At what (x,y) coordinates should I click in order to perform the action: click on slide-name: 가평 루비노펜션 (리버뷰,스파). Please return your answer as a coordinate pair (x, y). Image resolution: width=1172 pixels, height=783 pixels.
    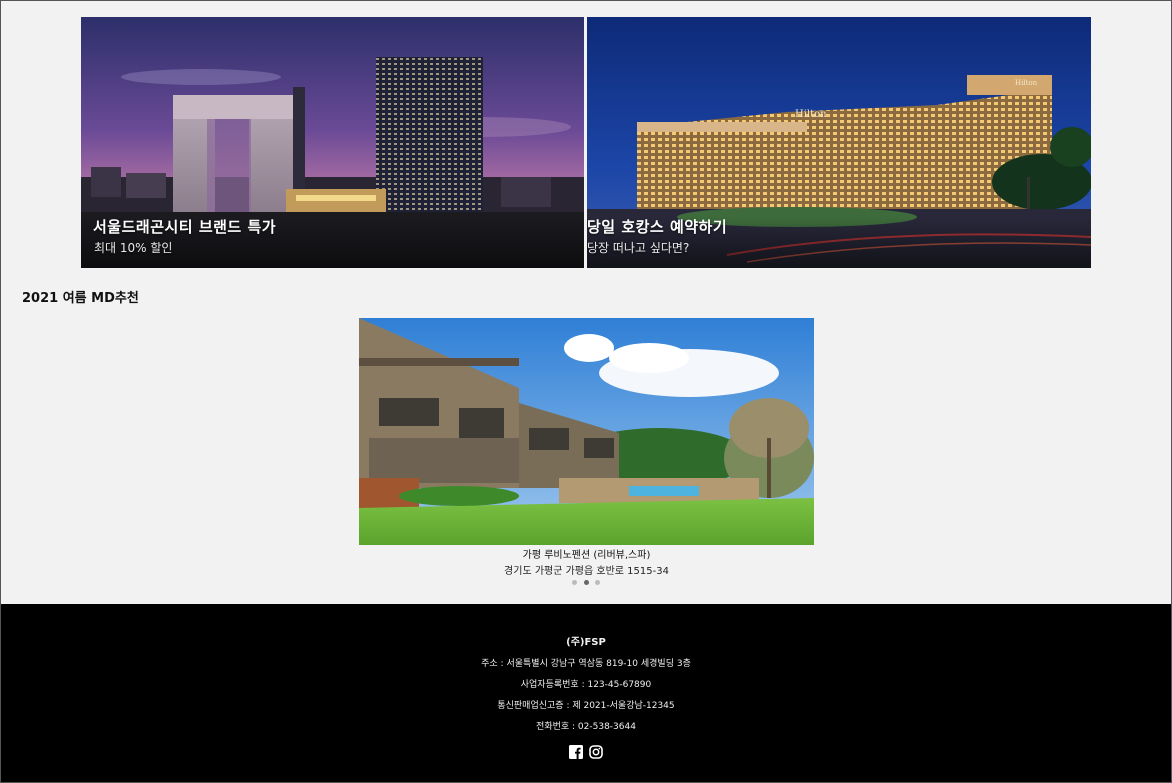
    Looking at the image, I should click on (586, 555).